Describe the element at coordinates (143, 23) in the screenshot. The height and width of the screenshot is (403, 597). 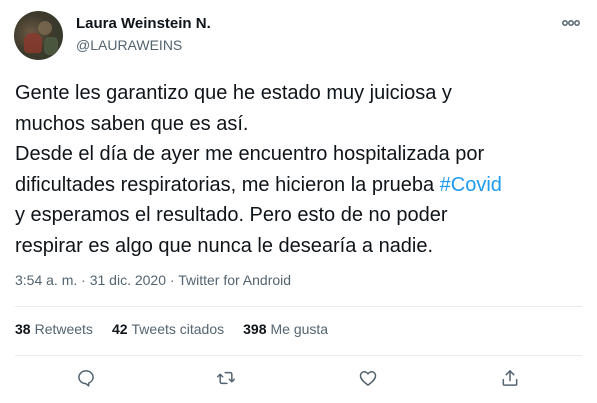
I see `display-name: Laura Weinstein N.` at that location.